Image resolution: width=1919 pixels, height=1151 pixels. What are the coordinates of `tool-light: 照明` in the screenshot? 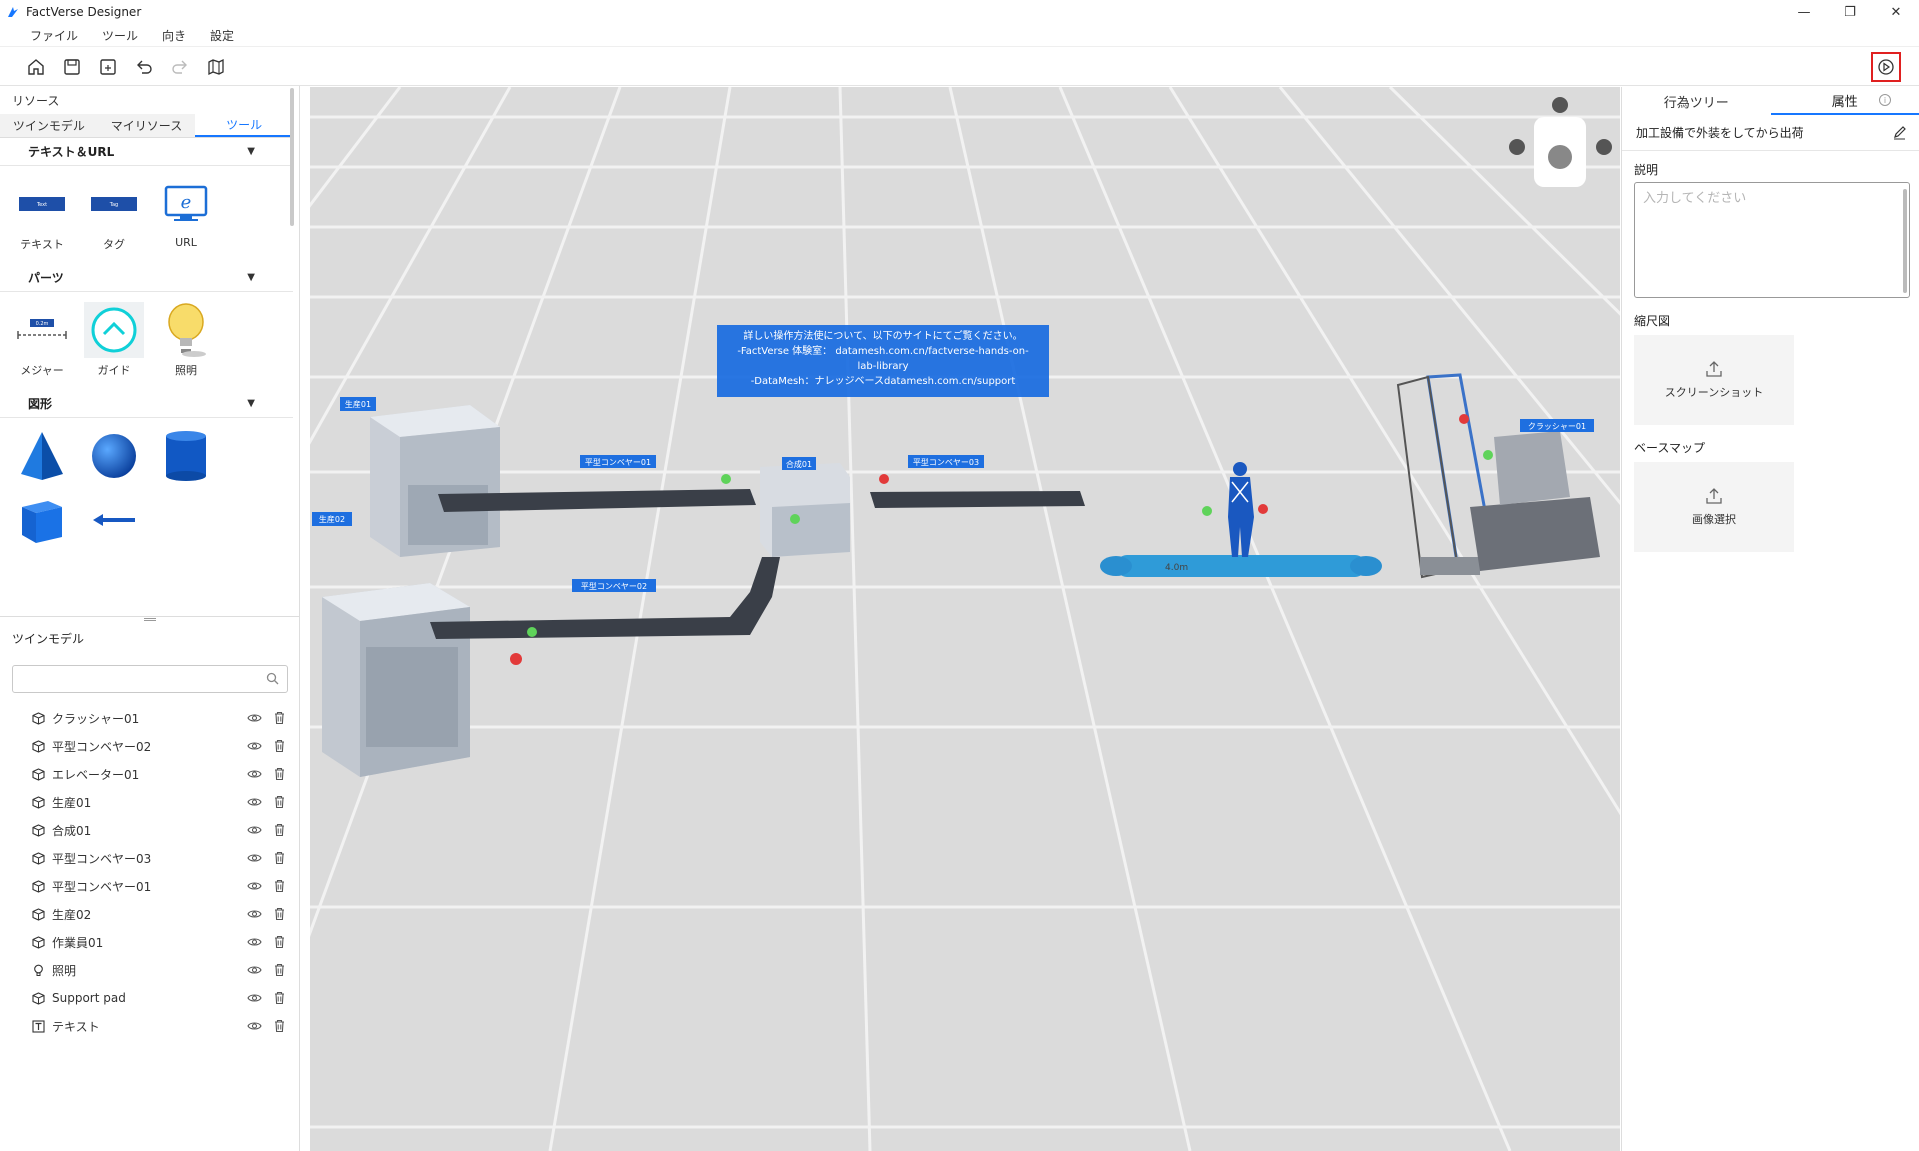 It's located at (186, 339).